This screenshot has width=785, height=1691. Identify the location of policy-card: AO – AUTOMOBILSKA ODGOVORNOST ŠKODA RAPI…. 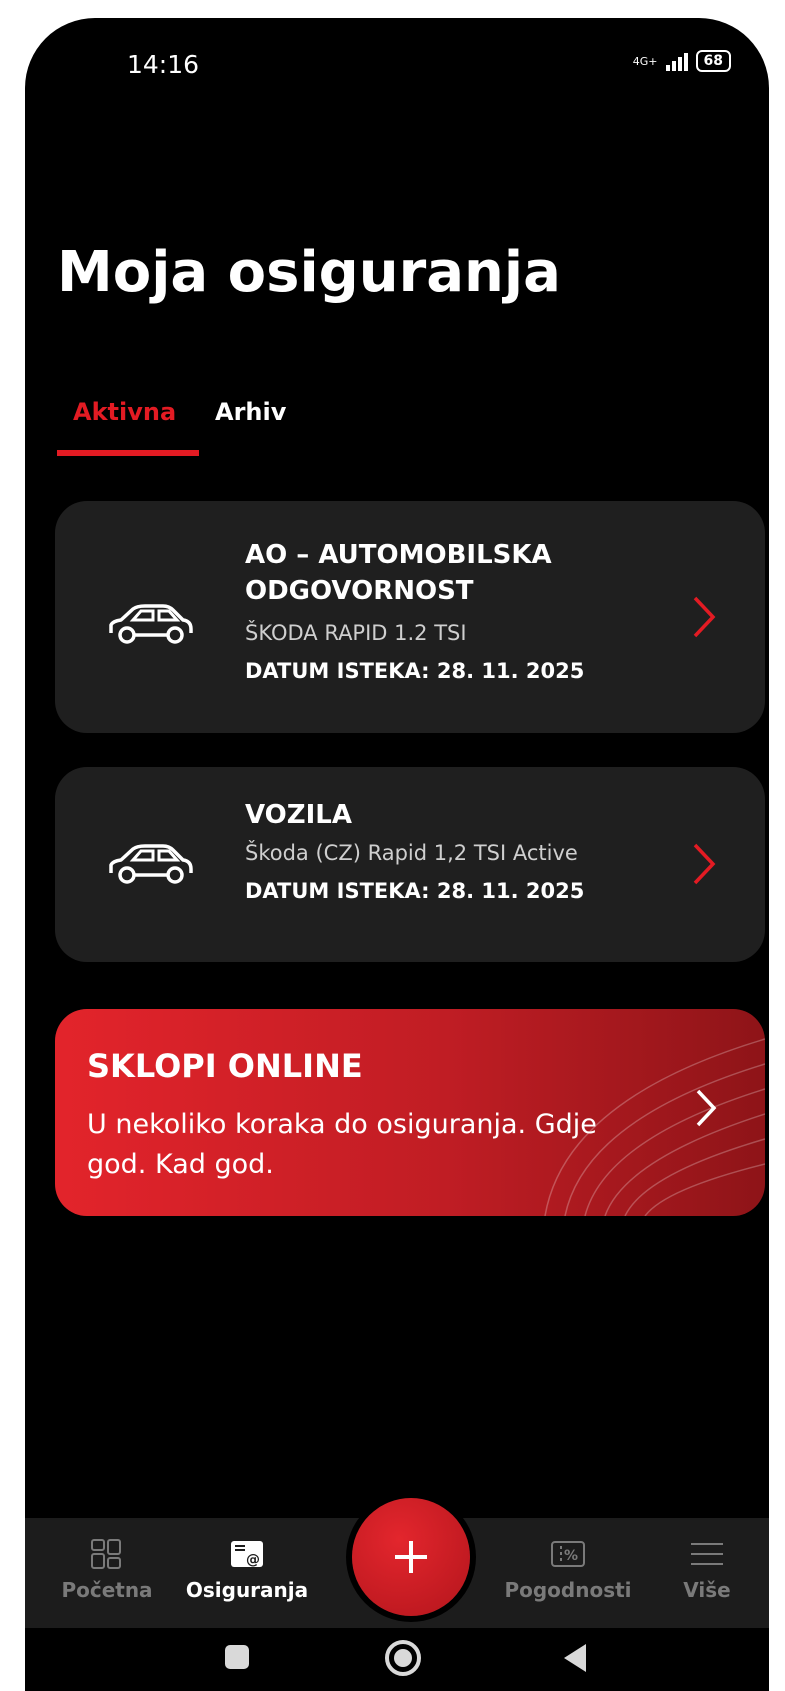
(410, 617).